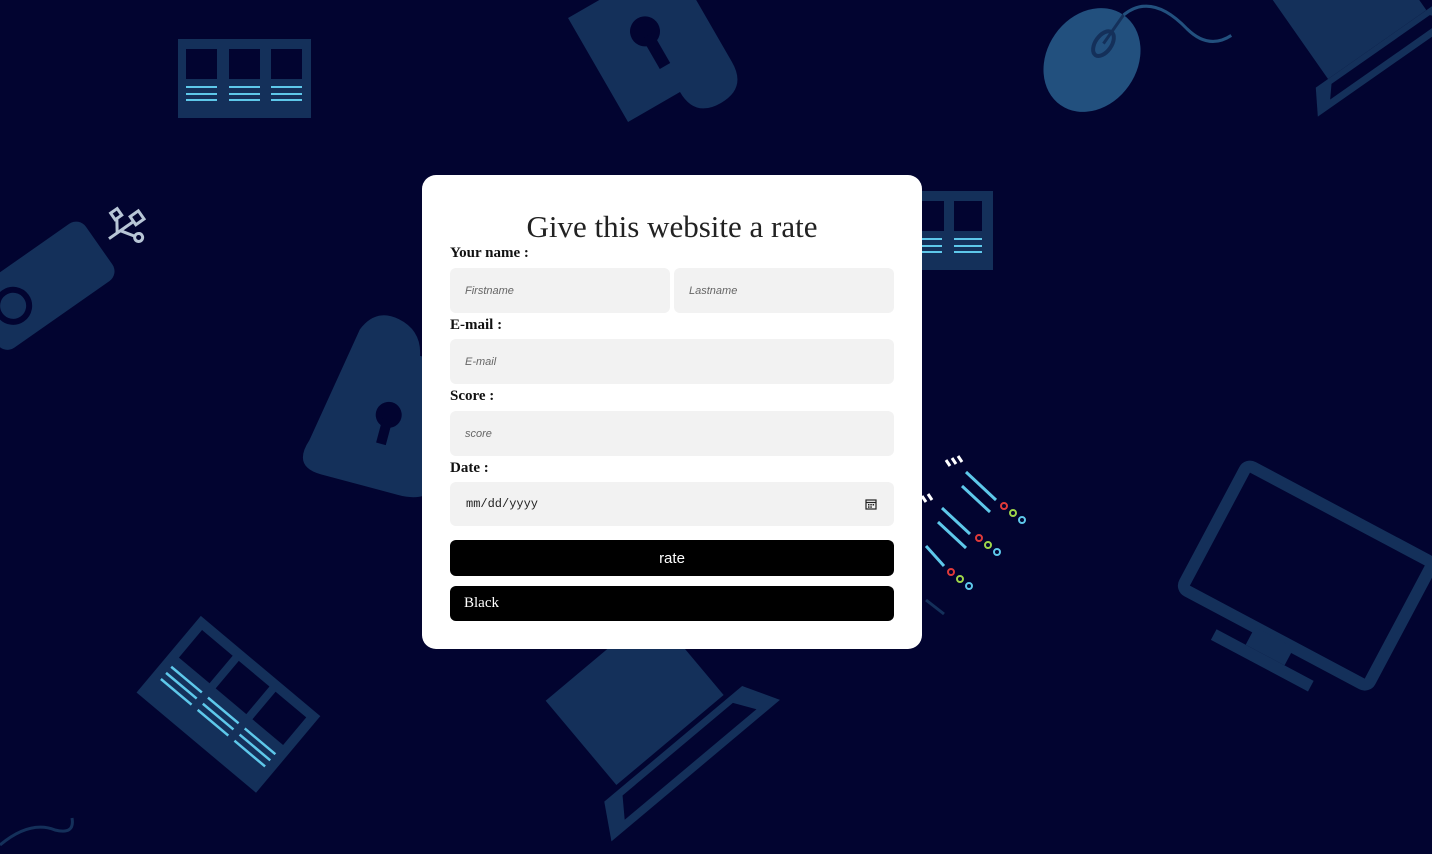 This screenshot has height=854, width=1432. I want to click on firstname-input, so click(560, 290).